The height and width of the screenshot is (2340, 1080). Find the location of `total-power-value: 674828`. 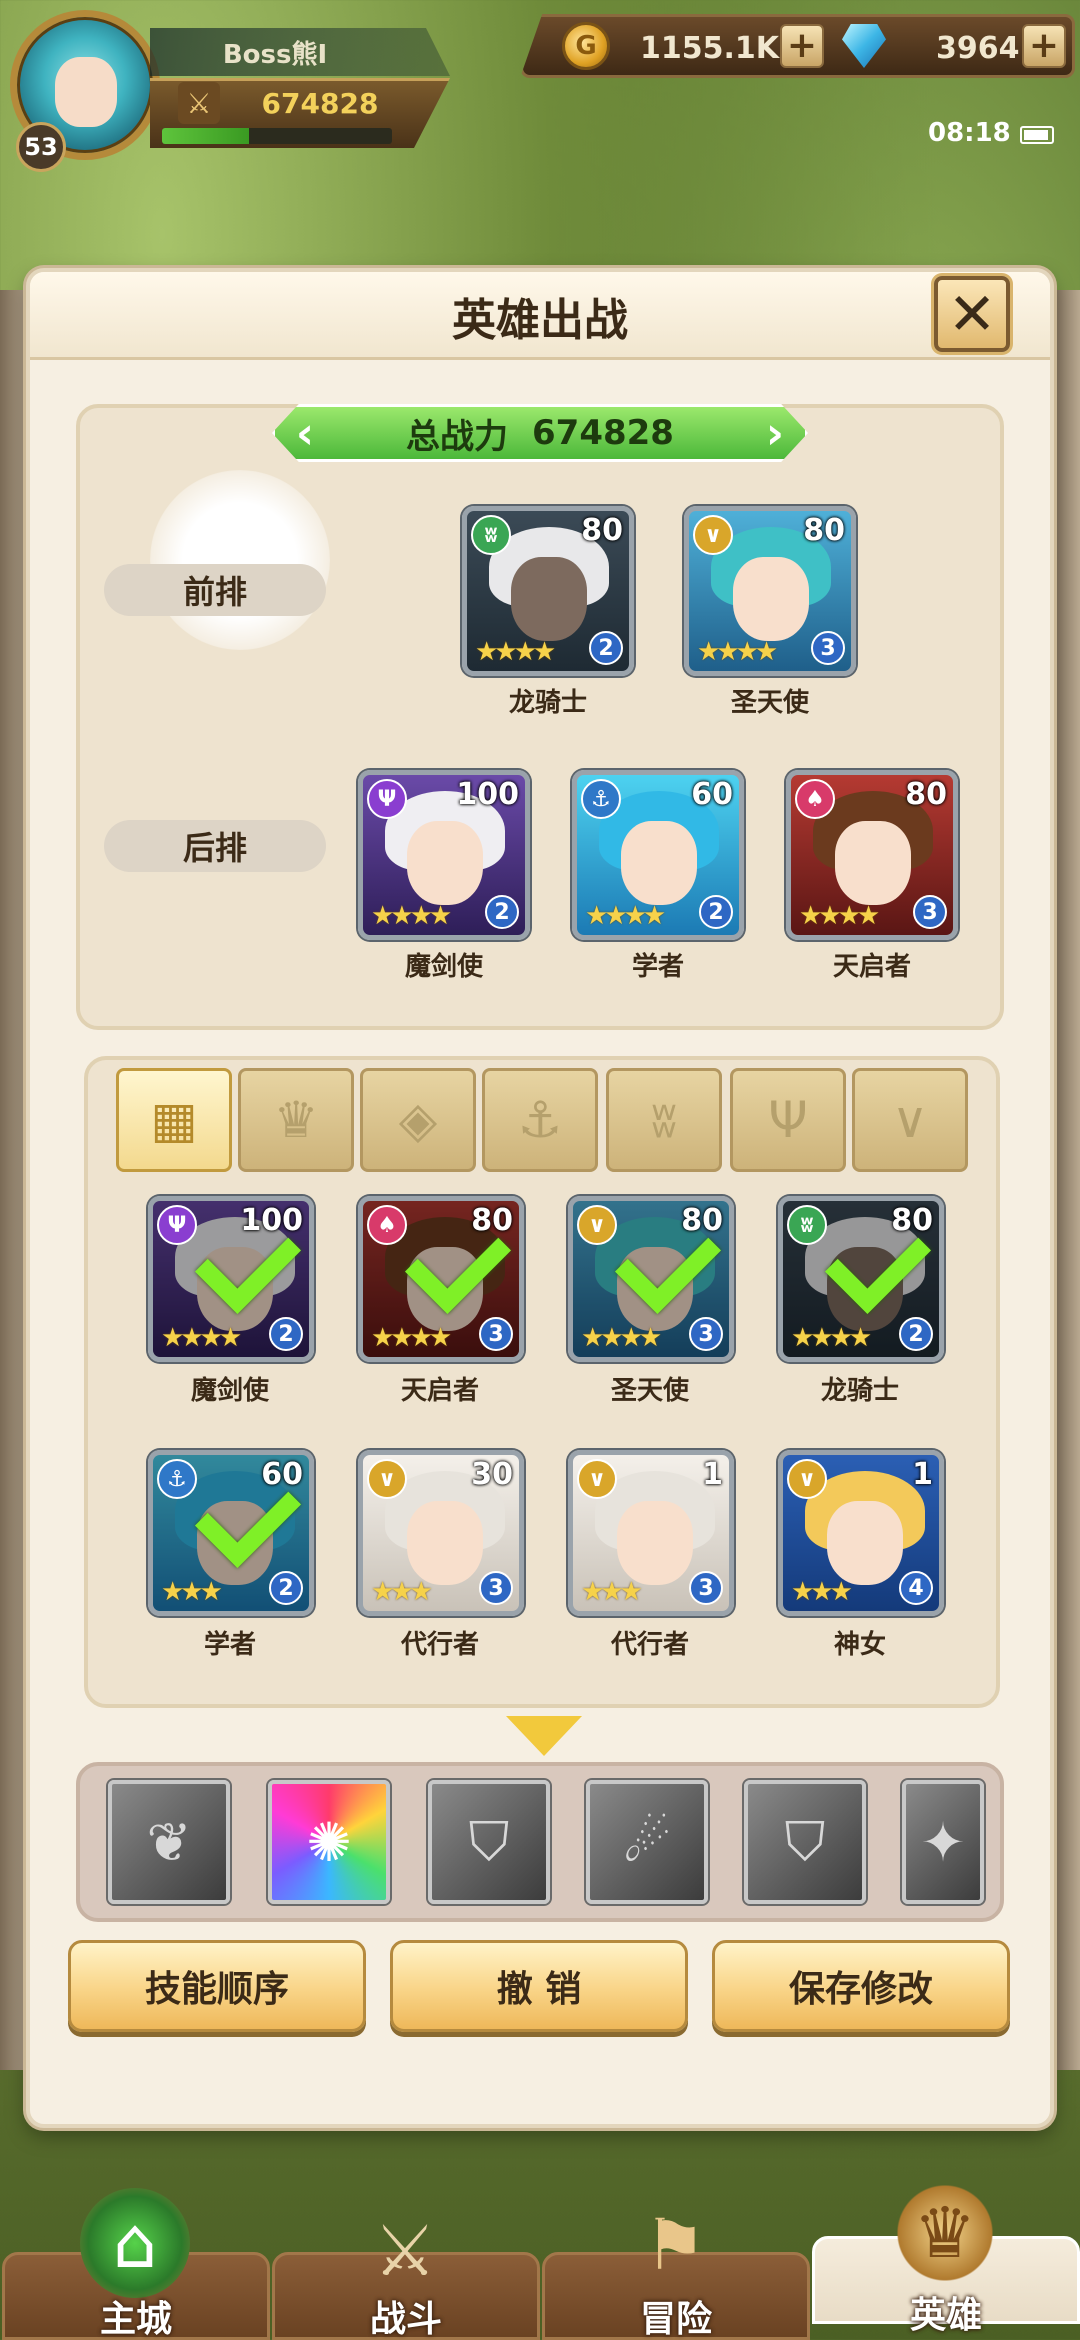

total-power-value: 674828 is located at coordinates (603, 433).